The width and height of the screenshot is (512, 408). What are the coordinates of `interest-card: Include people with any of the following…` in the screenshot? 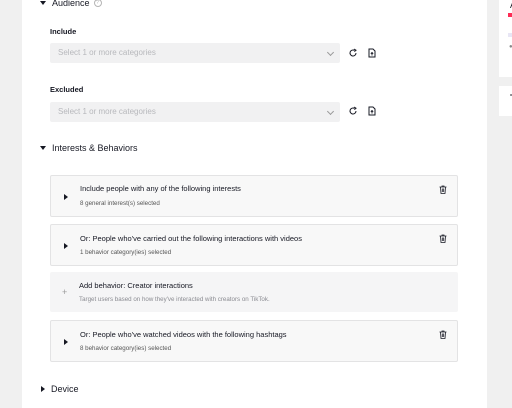 It's located at (254, 196).